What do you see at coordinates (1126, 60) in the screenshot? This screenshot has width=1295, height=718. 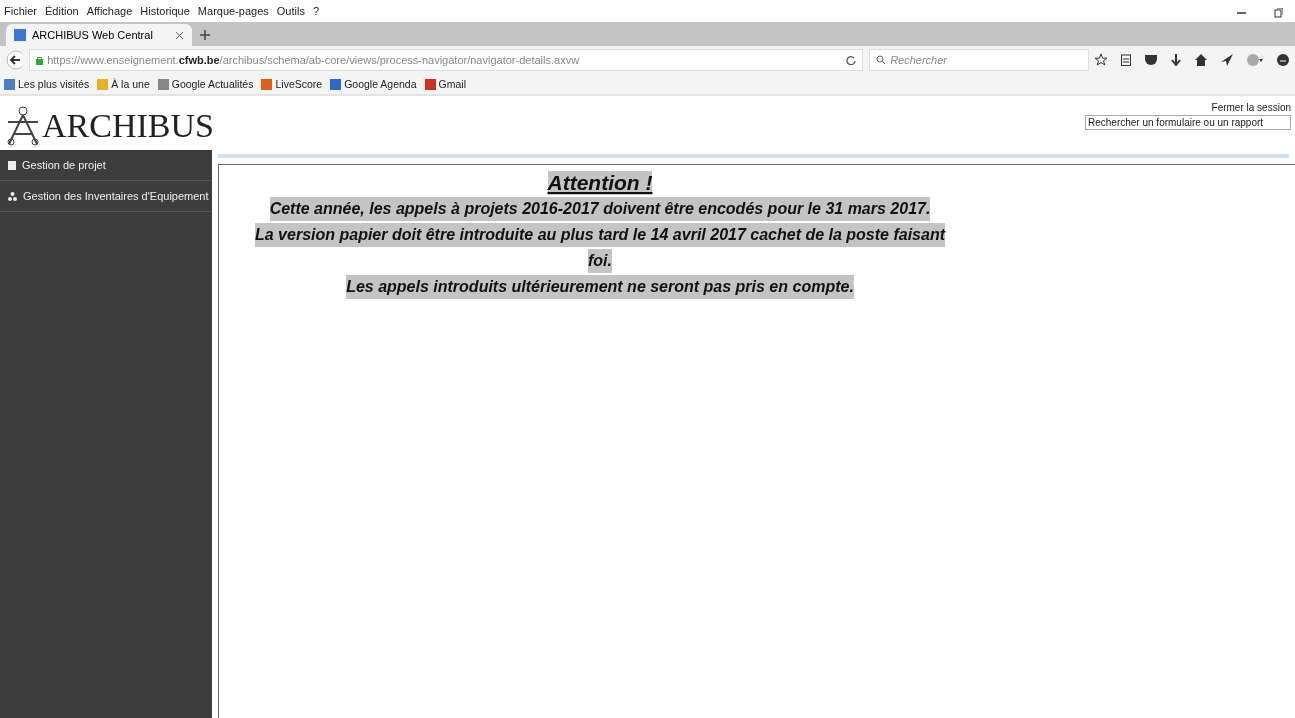 I see `clipboard-icon` at bounding box center [1126, 60].